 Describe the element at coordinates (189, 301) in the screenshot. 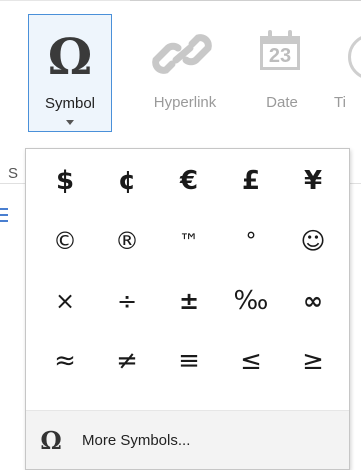

I see `symbol-plus-minus: ±` at that location.